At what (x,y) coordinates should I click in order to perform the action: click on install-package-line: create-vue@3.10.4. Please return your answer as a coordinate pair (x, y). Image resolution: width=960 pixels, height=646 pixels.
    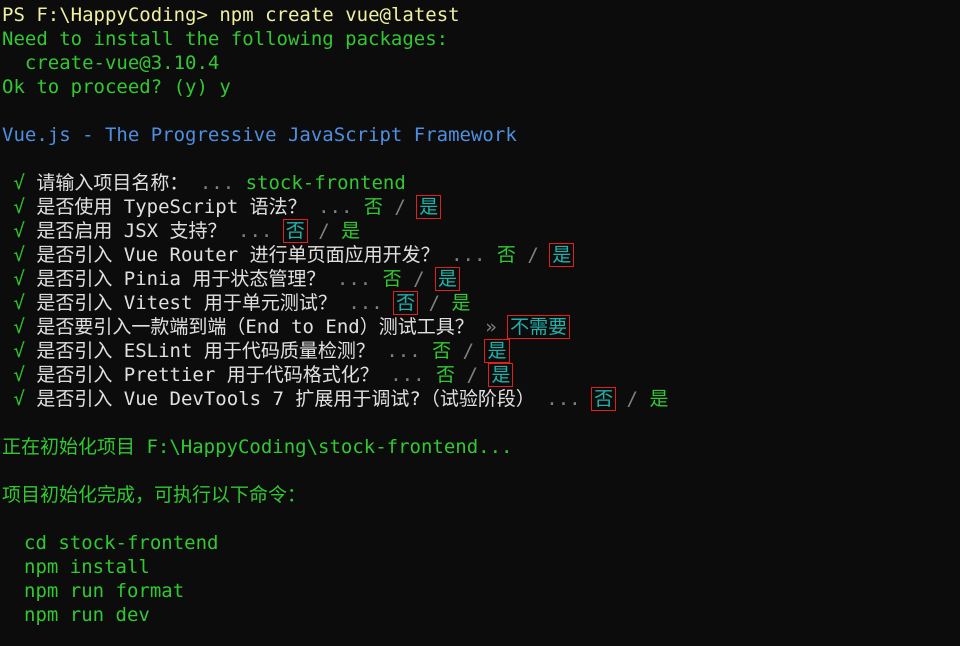
    Looking at the image, I should click on (481, 63).